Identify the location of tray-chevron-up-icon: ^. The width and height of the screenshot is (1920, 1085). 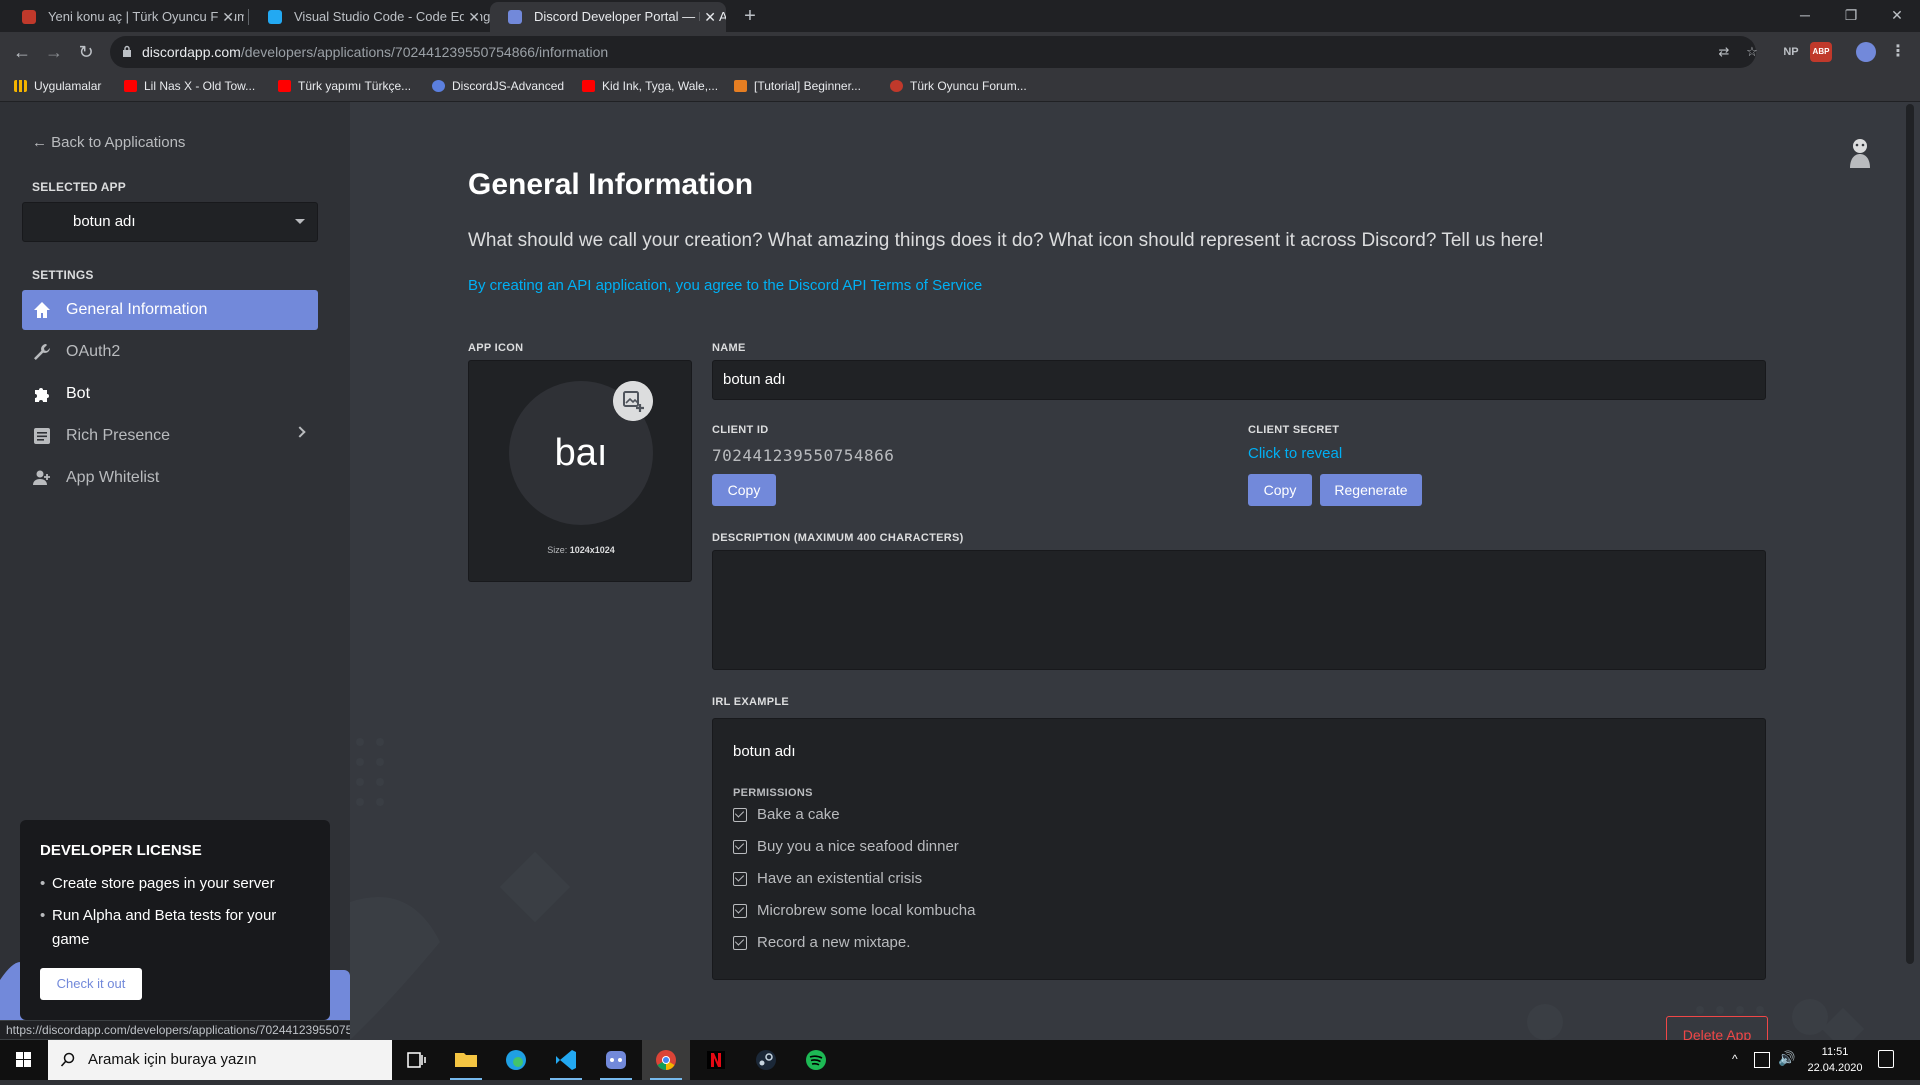
(1740, 1060).